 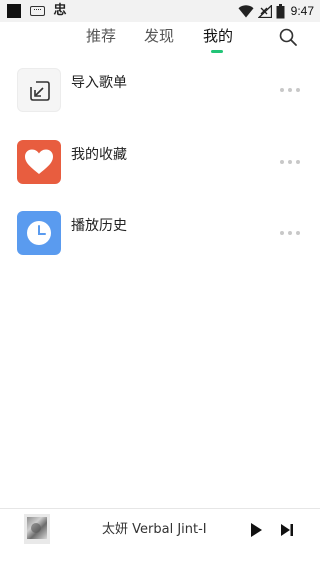 I want to click on list-item-label: 导入歌单, so click(x=99, y=83).